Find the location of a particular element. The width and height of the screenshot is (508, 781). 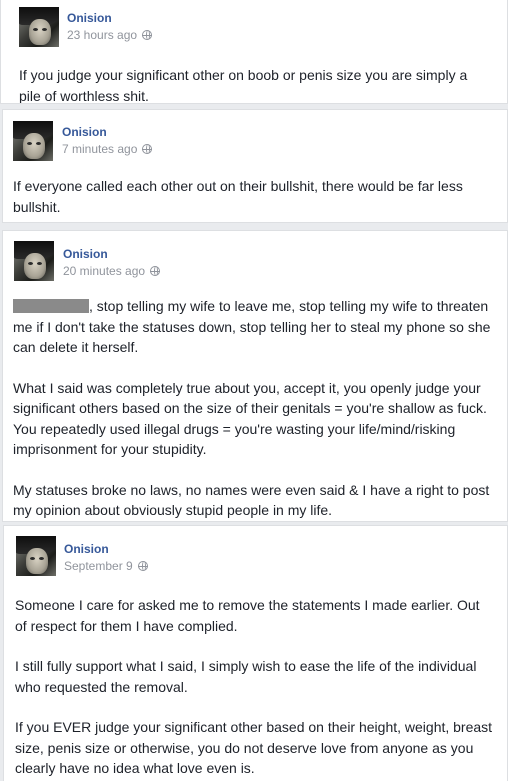

timestamp-text: 23 hours ago is located at coordinates (102, 35).